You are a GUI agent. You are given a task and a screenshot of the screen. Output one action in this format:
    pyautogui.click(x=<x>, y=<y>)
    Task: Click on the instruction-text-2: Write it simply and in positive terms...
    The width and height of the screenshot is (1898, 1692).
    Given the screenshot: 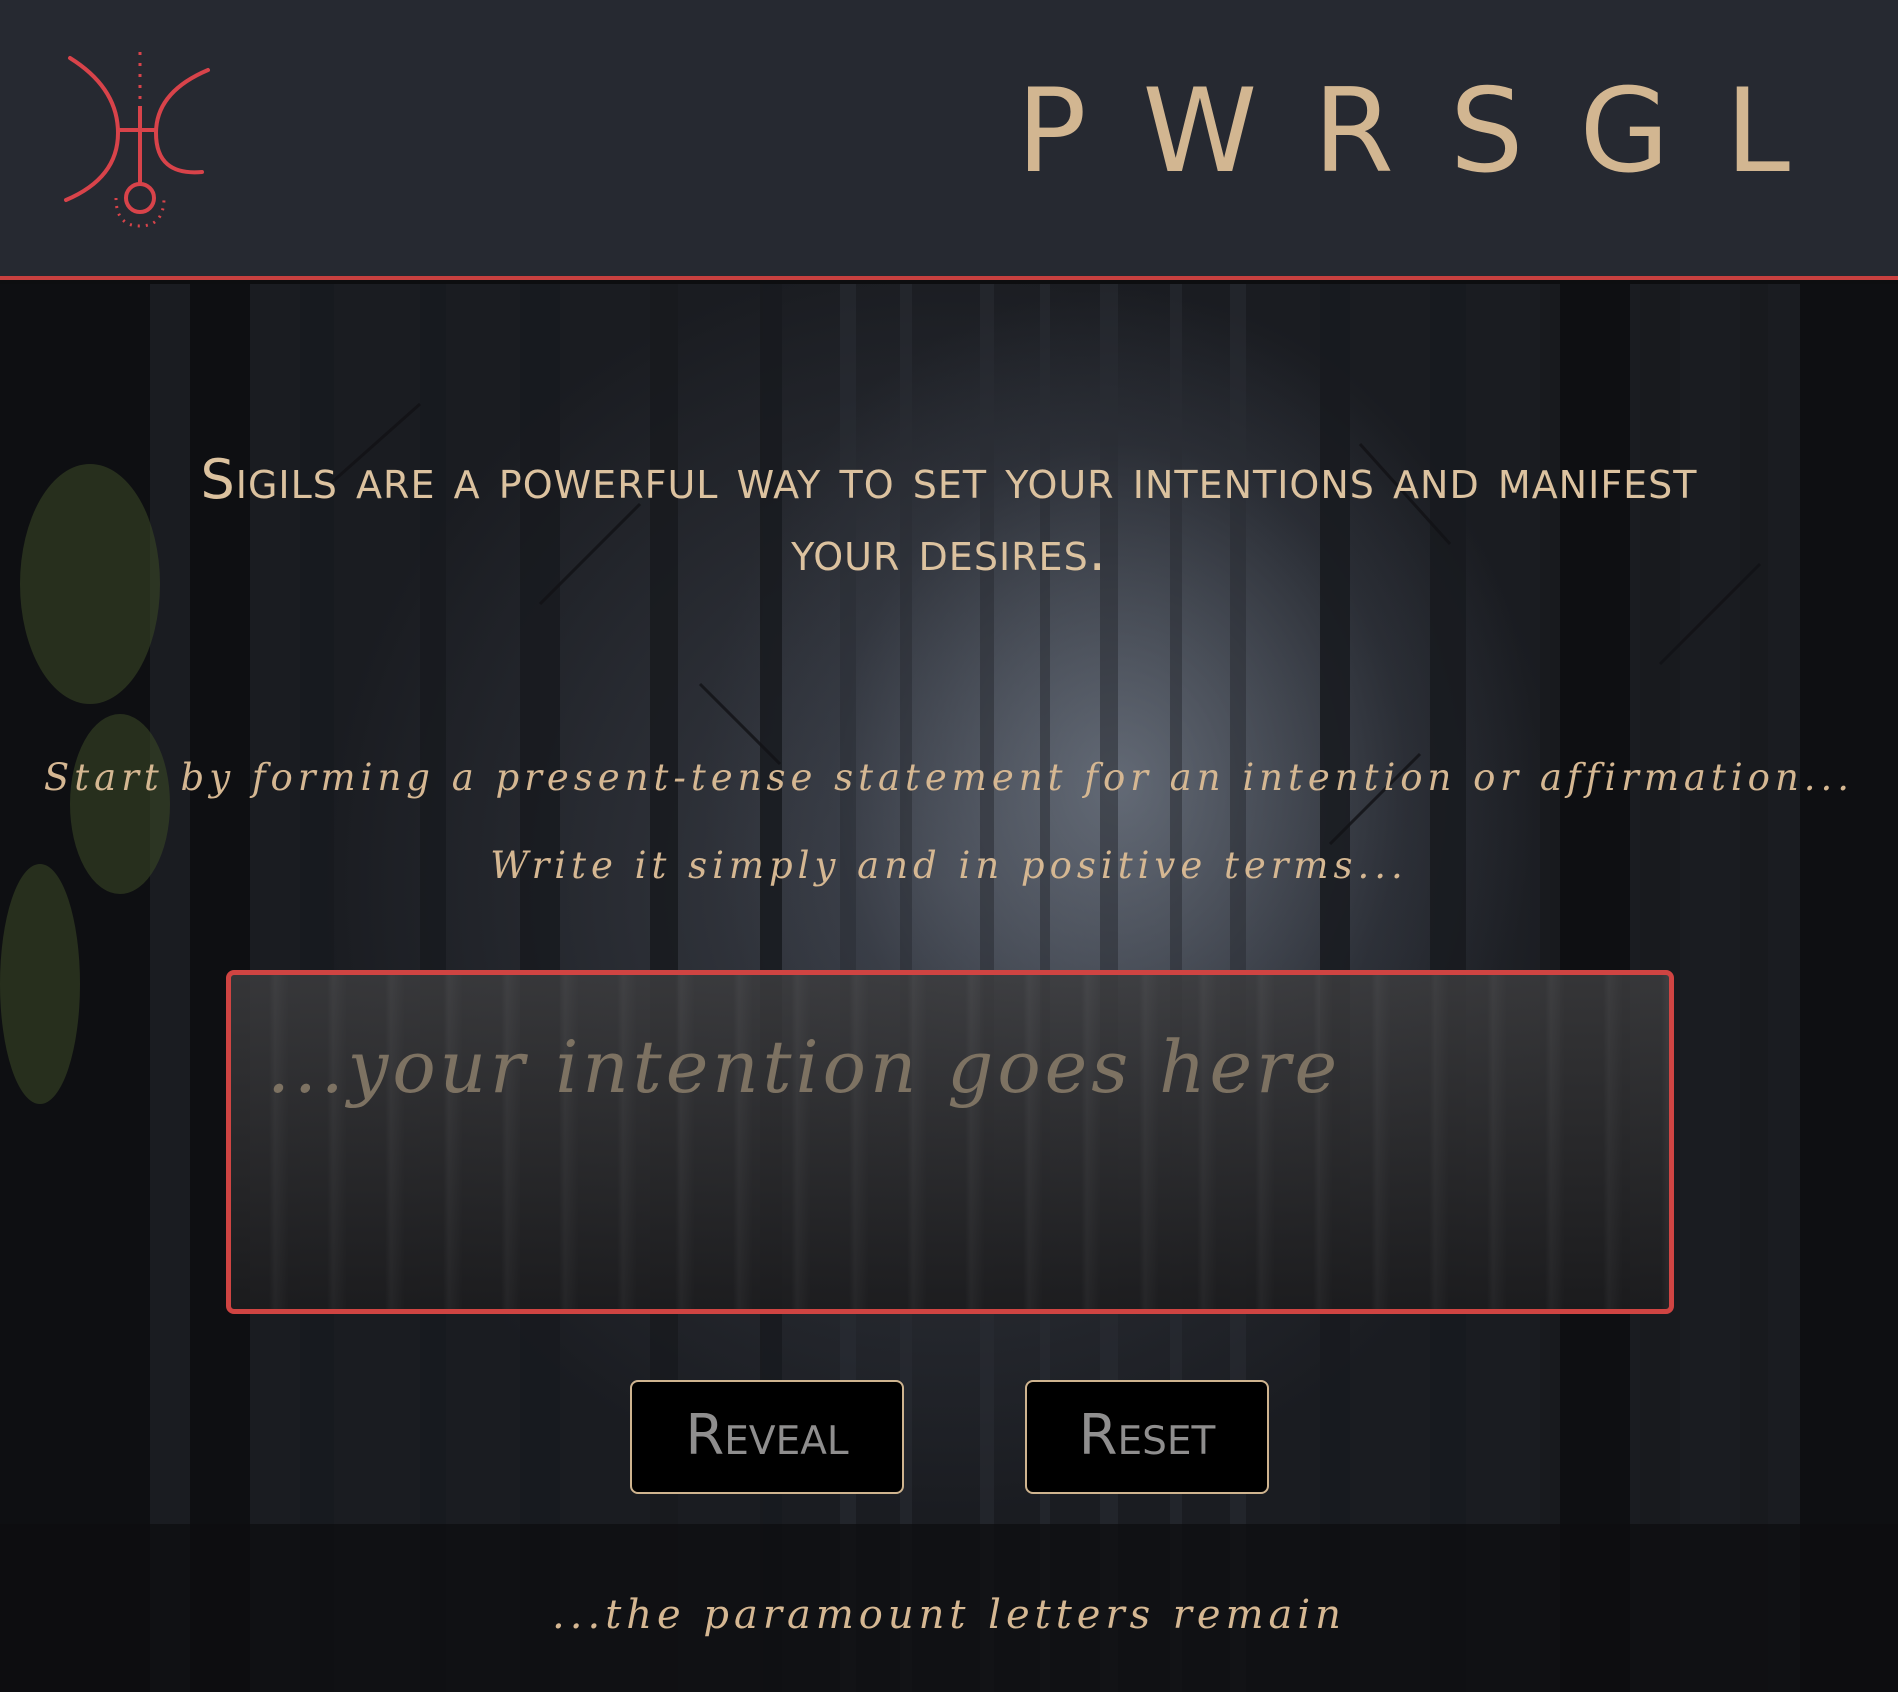 What is the action you would take?
    pyautogui.click(x=949, y=865)
    